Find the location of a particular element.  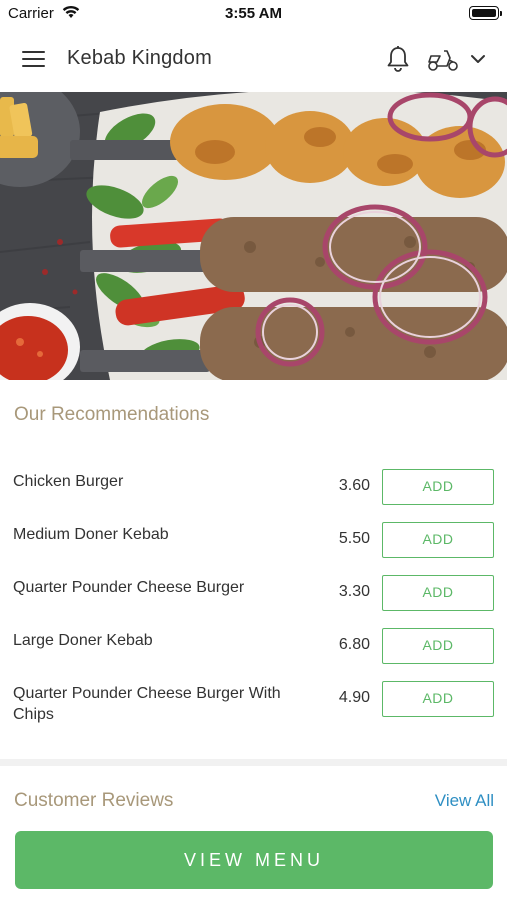

item-price: 3.60 is located at coordinates (354, 485).